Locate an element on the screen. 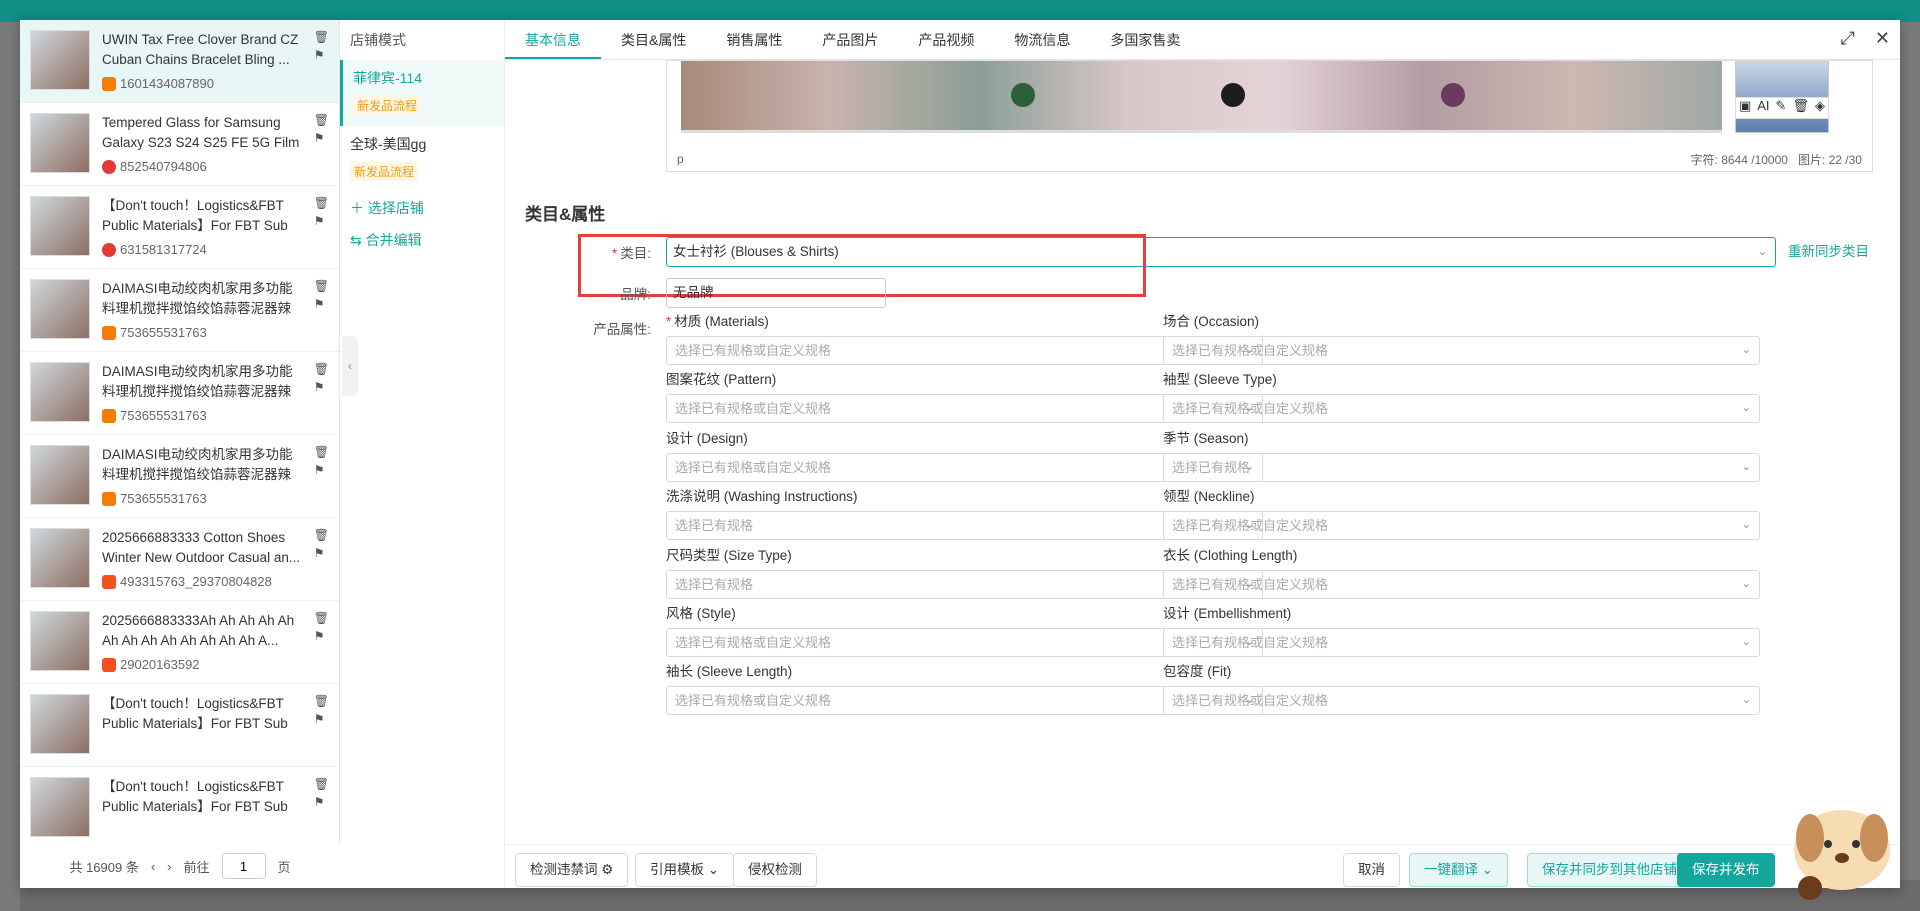 The image size is (1920, 911). store-item: 全球-美国gg 新发品流程 is located at coordinates (422, 159).